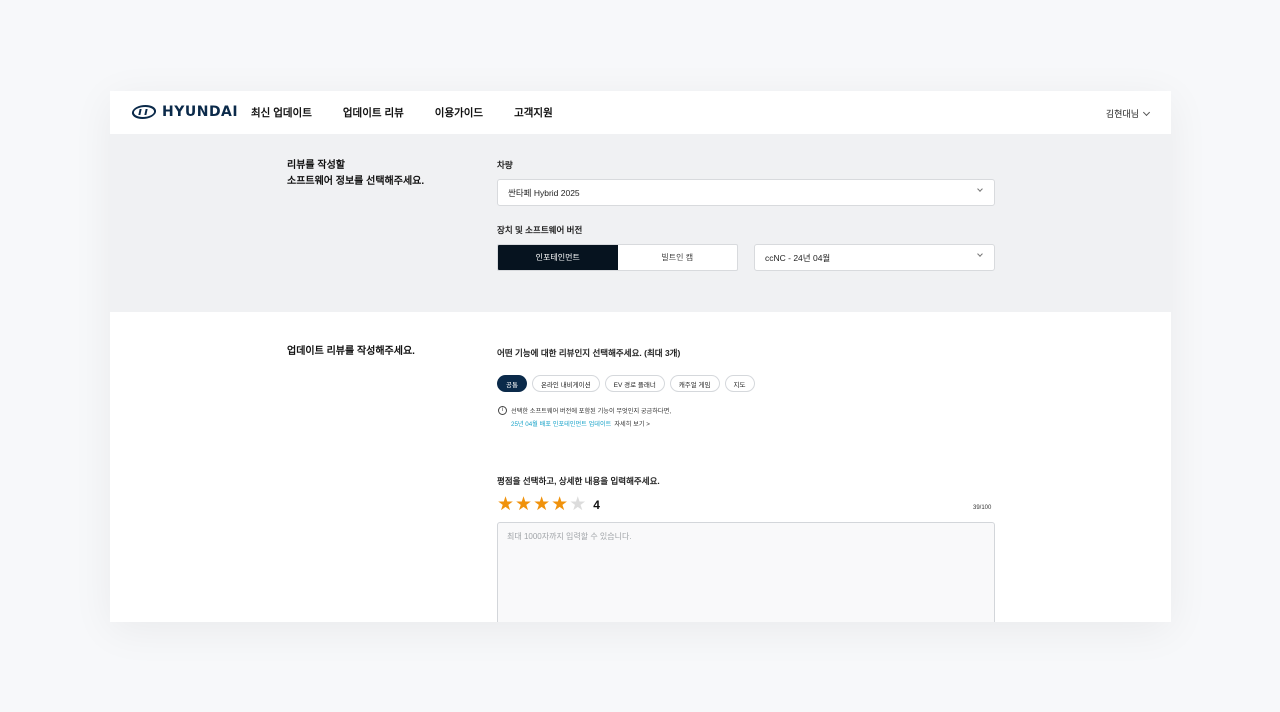 The height and width of the screenshot is (712, 1280). I want to click on vehicle-select: 싼타페 Hybrid 2025, so click(746, 192).